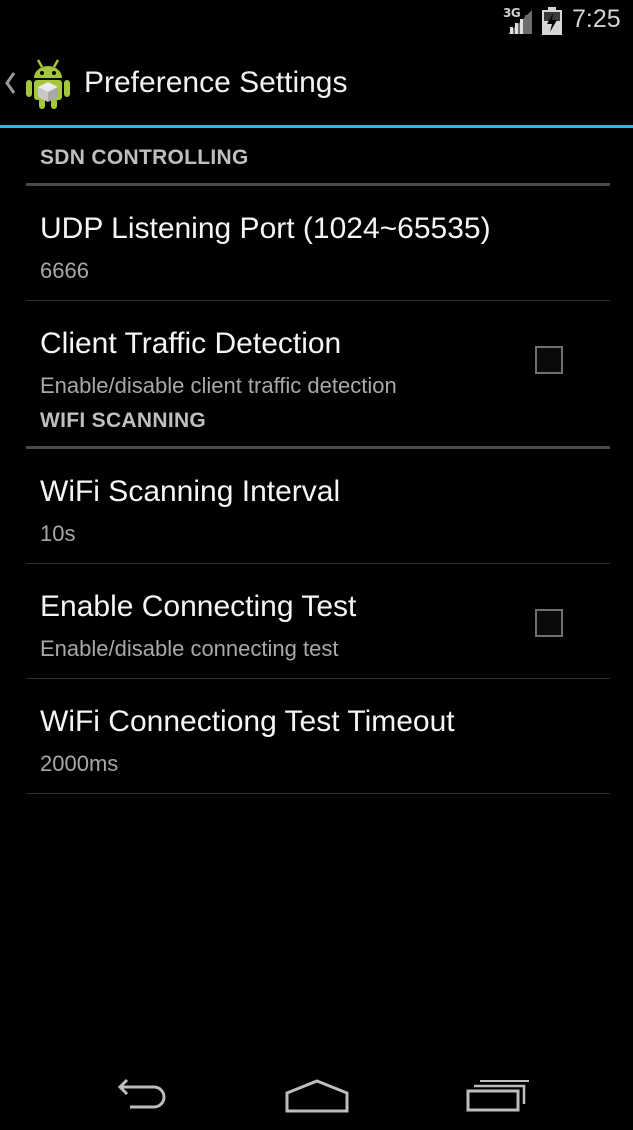 The image size is (633, 1130). What do you see at coordinates (316, 420) in the screenshot?
I see `category-wifi-scanning: WIFI SCANNING` at bounding box center [316, 420].